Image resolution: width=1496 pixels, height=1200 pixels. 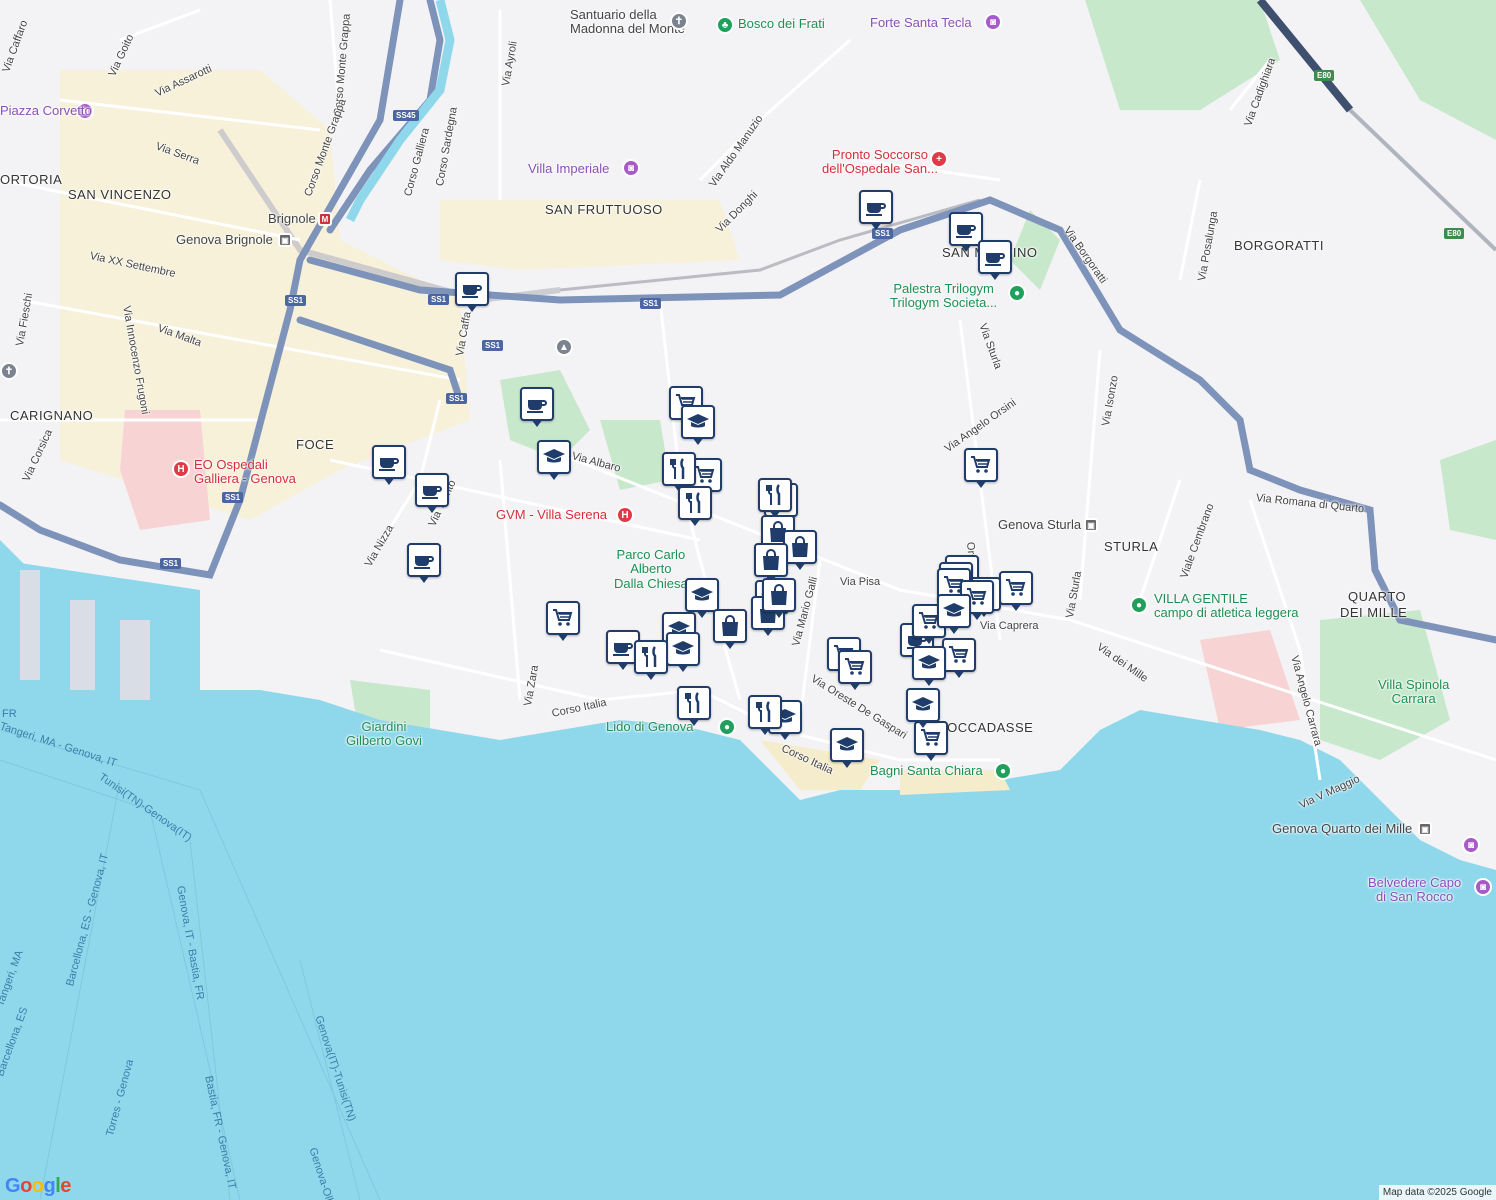 What do you see at coordinates (880, 154) in the screenshot?
I see `poi-name: Pronto Soccorso` at bounding box center [880, 154].